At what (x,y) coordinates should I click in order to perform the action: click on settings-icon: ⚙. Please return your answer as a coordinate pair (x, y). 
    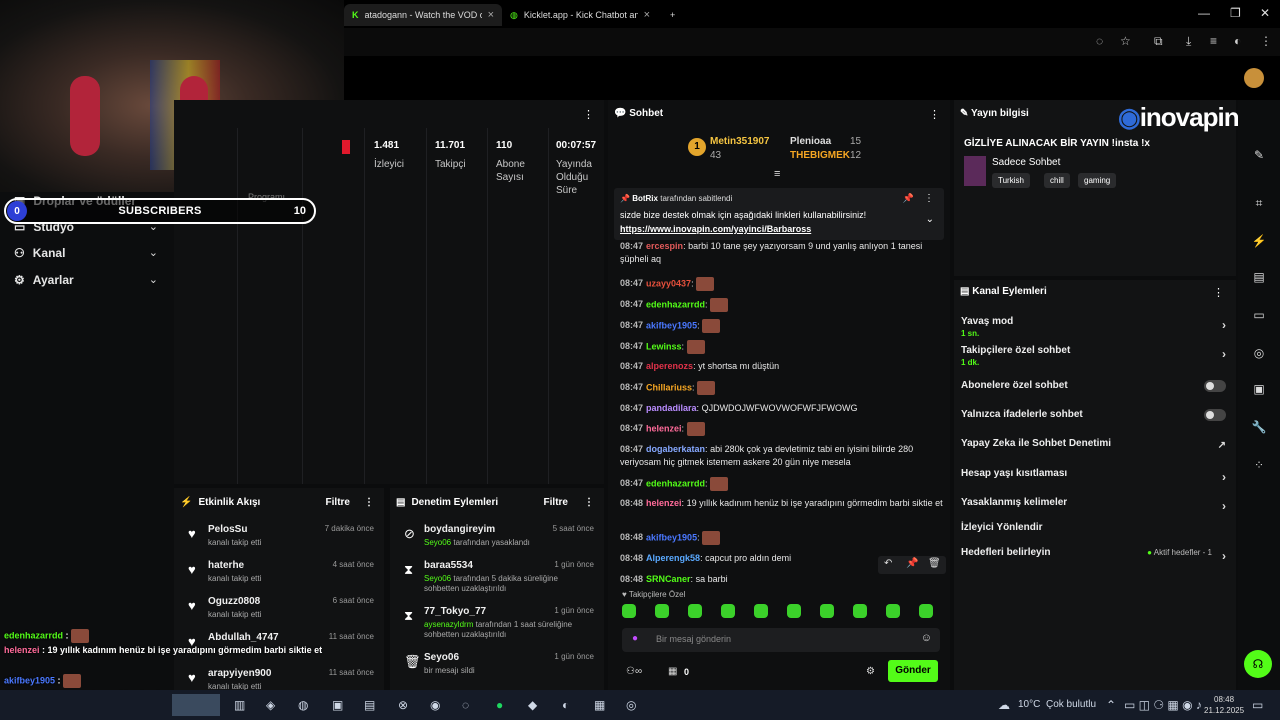
    Looking at the image, I should click on (870, 671).